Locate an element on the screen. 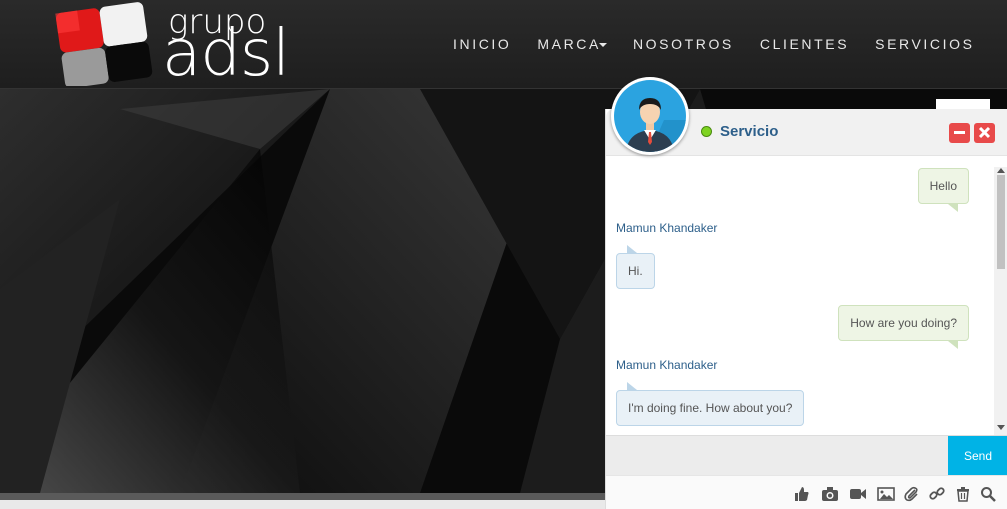 The width and height of the screenshot is (1007, 509). agent-avatar-image is located at coordinates (650, 116).